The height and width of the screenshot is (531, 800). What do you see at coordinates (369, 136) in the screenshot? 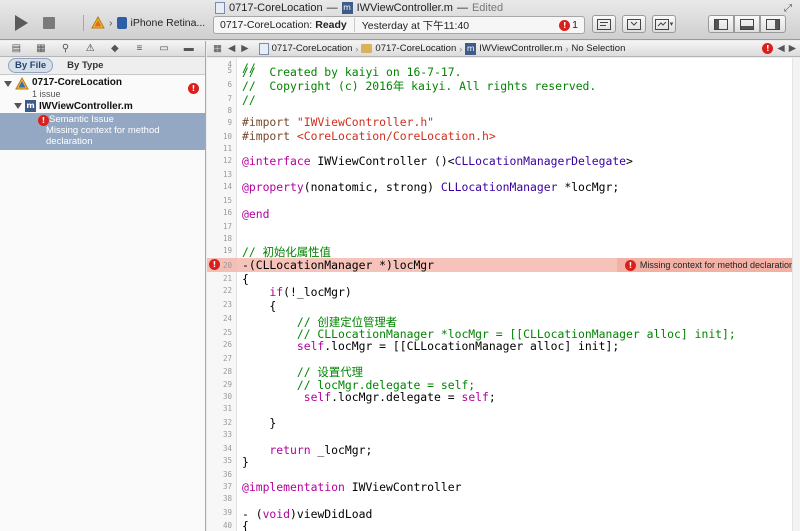
I see `code-line: #import <CoreLocation/CoreLocation.h>` at bounding box center [369, 136].